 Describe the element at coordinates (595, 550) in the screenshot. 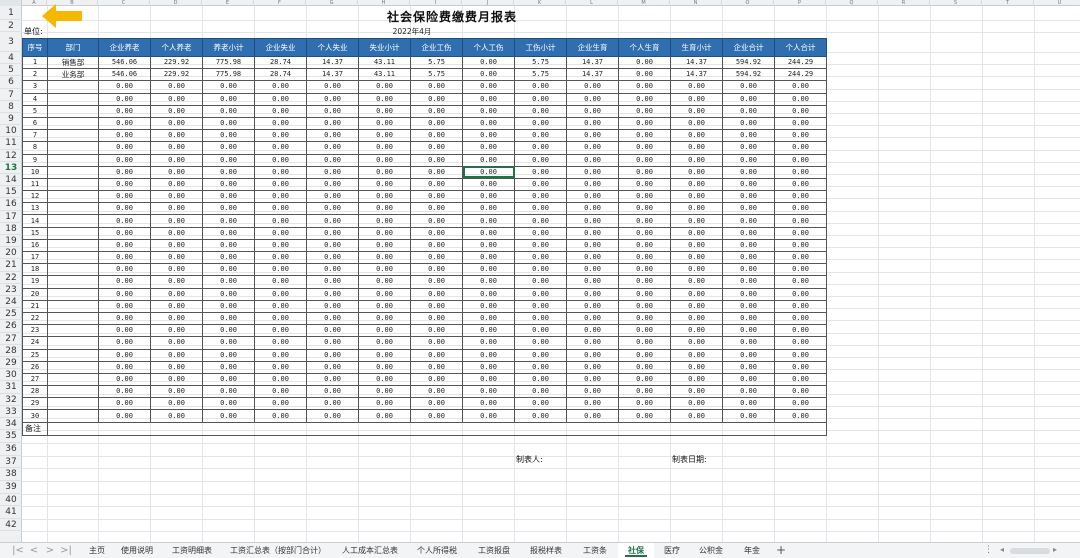

I see `sheet-tab-8: 工资条` at that location.